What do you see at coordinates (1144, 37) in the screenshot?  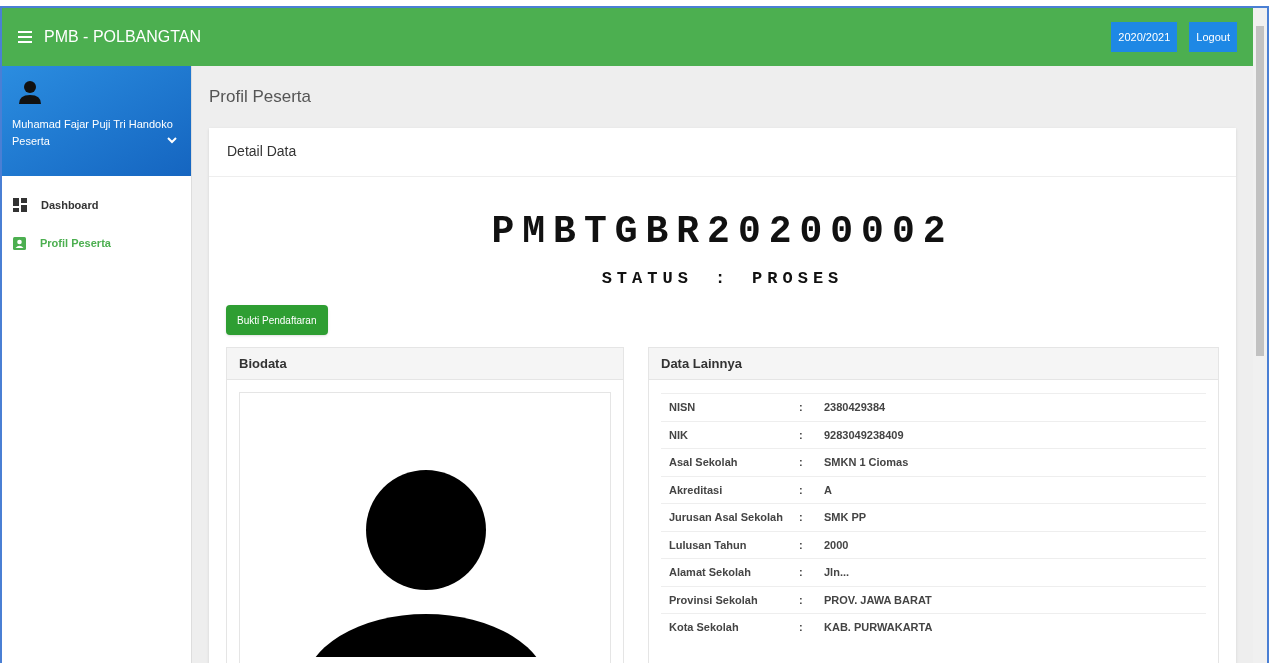 I see `year-button: 2020/2021` at bounding box center [1144, 37].